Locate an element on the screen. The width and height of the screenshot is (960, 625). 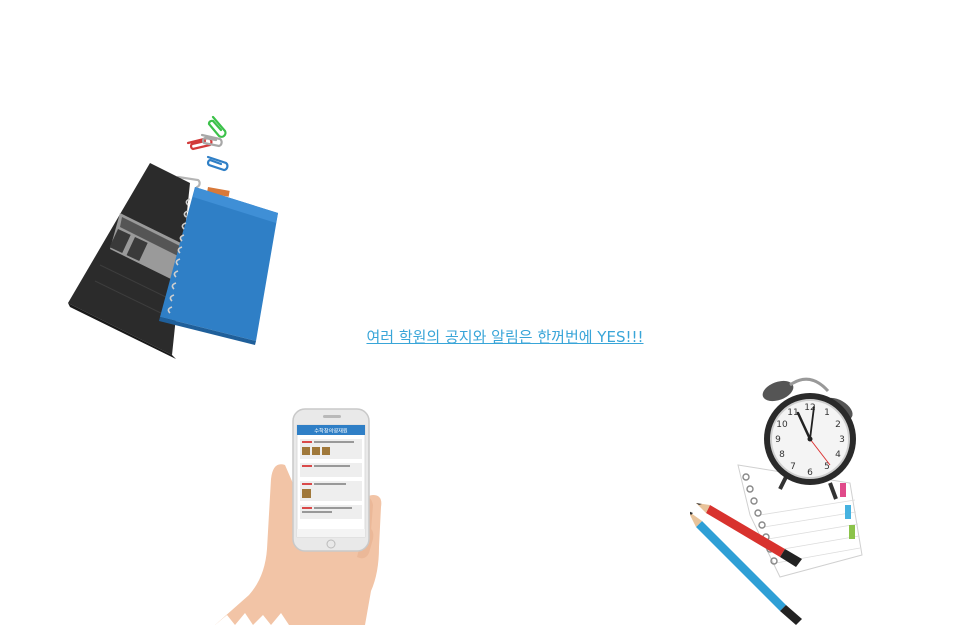
tagline-link: 여러 학원의 공지와 알림은 한꺼번에 YES!!! is located at coordinates (505, 336).